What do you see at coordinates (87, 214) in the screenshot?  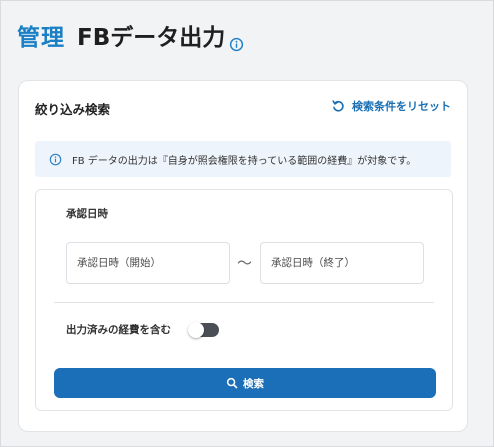 I see `approval-date-label: 承認日時` at bounding box center [87, 214].